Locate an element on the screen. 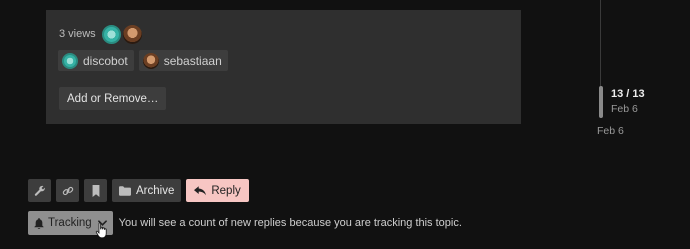  reply-arrow-icon is located at coordinates (200, 190).